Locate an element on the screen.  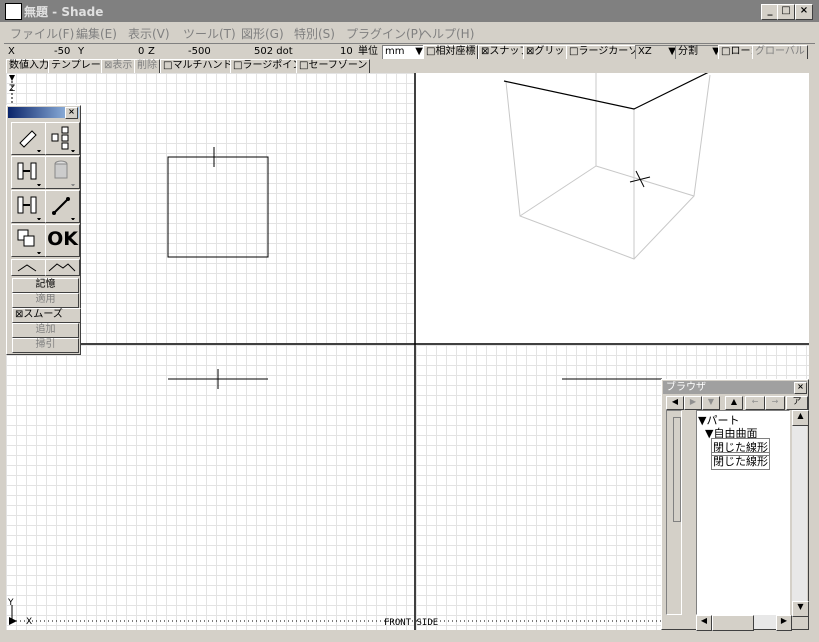
menu-tool: ツール(T) is located at coordinates (209, 33).